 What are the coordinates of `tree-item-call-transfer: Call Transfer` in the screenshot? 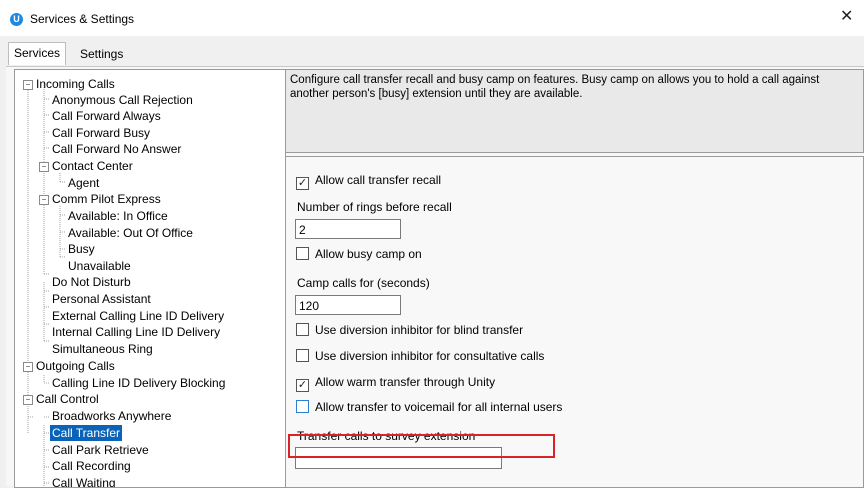 It's located at (86, 433).